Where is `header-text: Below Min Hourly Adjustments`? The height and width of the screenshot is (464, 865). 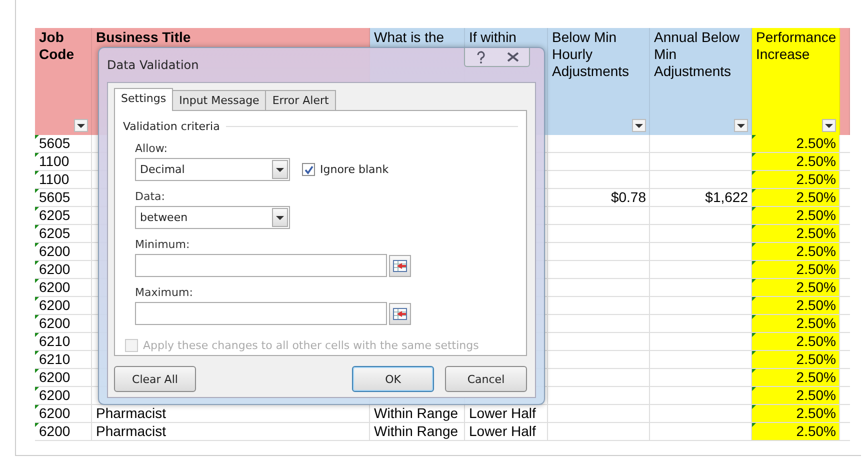 header-text: Below Min Hourly Adjustments is located at coordinates (591, 54).